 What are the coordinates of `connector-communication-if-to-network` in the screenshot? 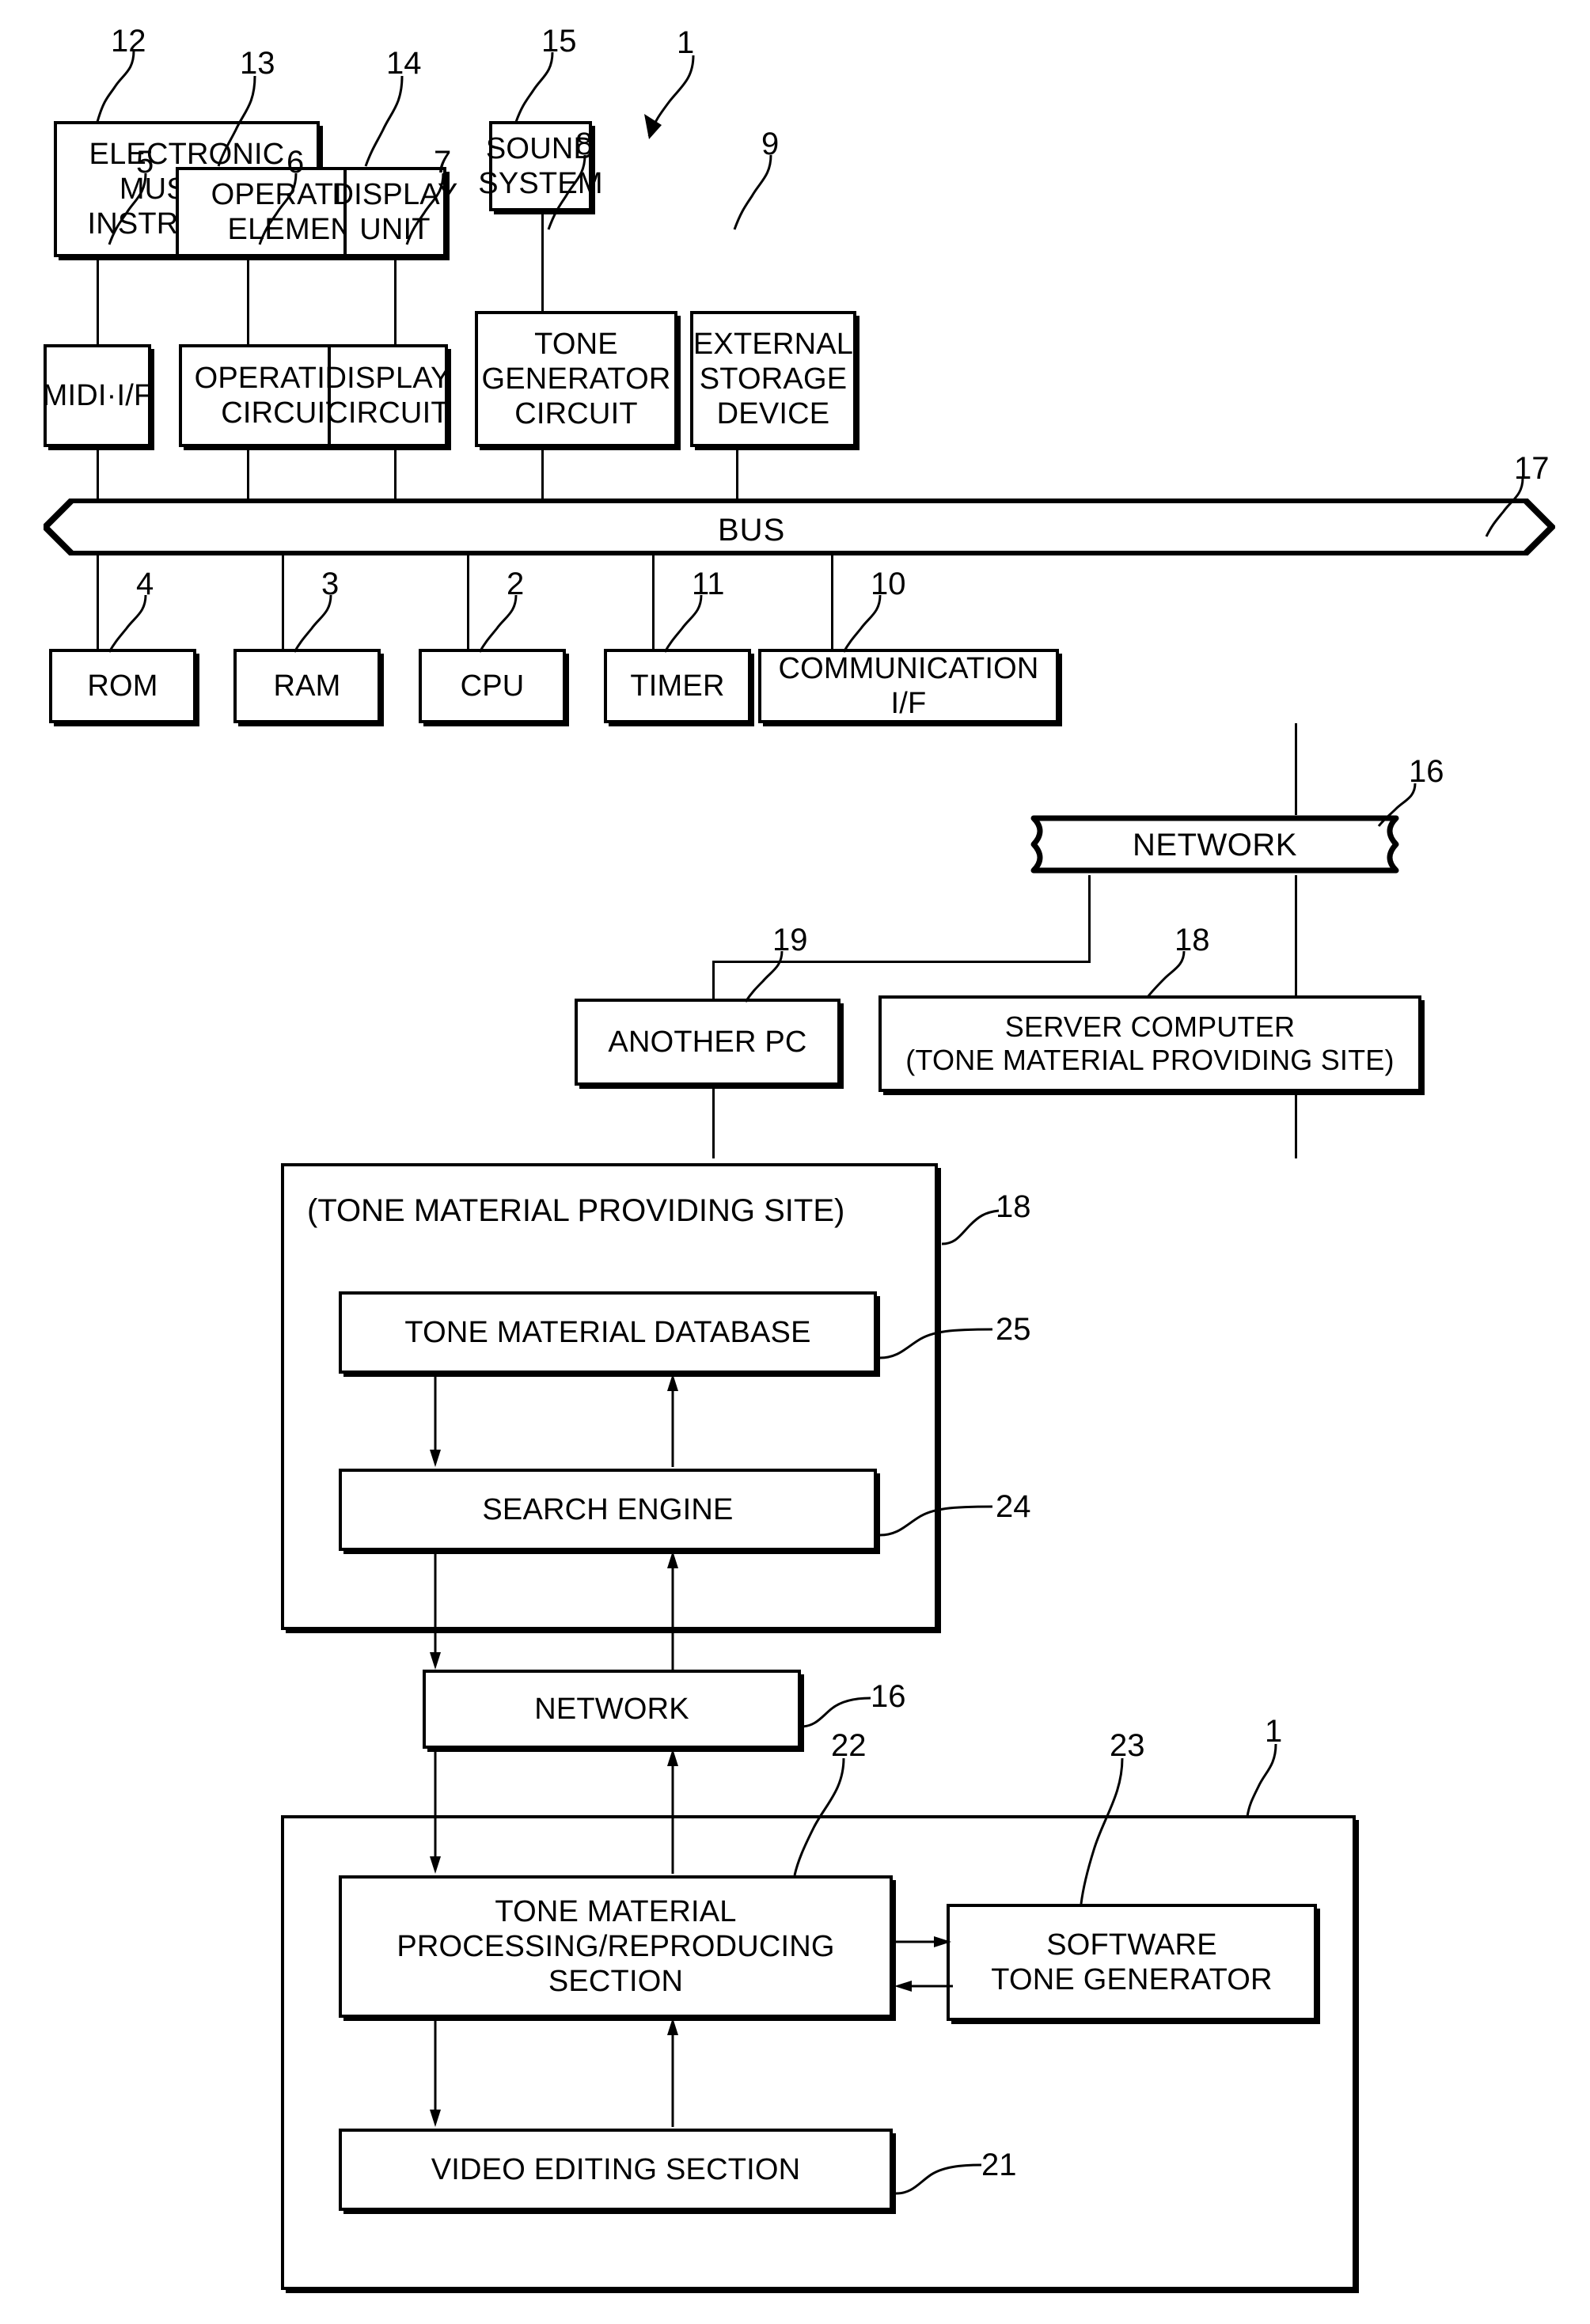 It's located at (1296, 769).